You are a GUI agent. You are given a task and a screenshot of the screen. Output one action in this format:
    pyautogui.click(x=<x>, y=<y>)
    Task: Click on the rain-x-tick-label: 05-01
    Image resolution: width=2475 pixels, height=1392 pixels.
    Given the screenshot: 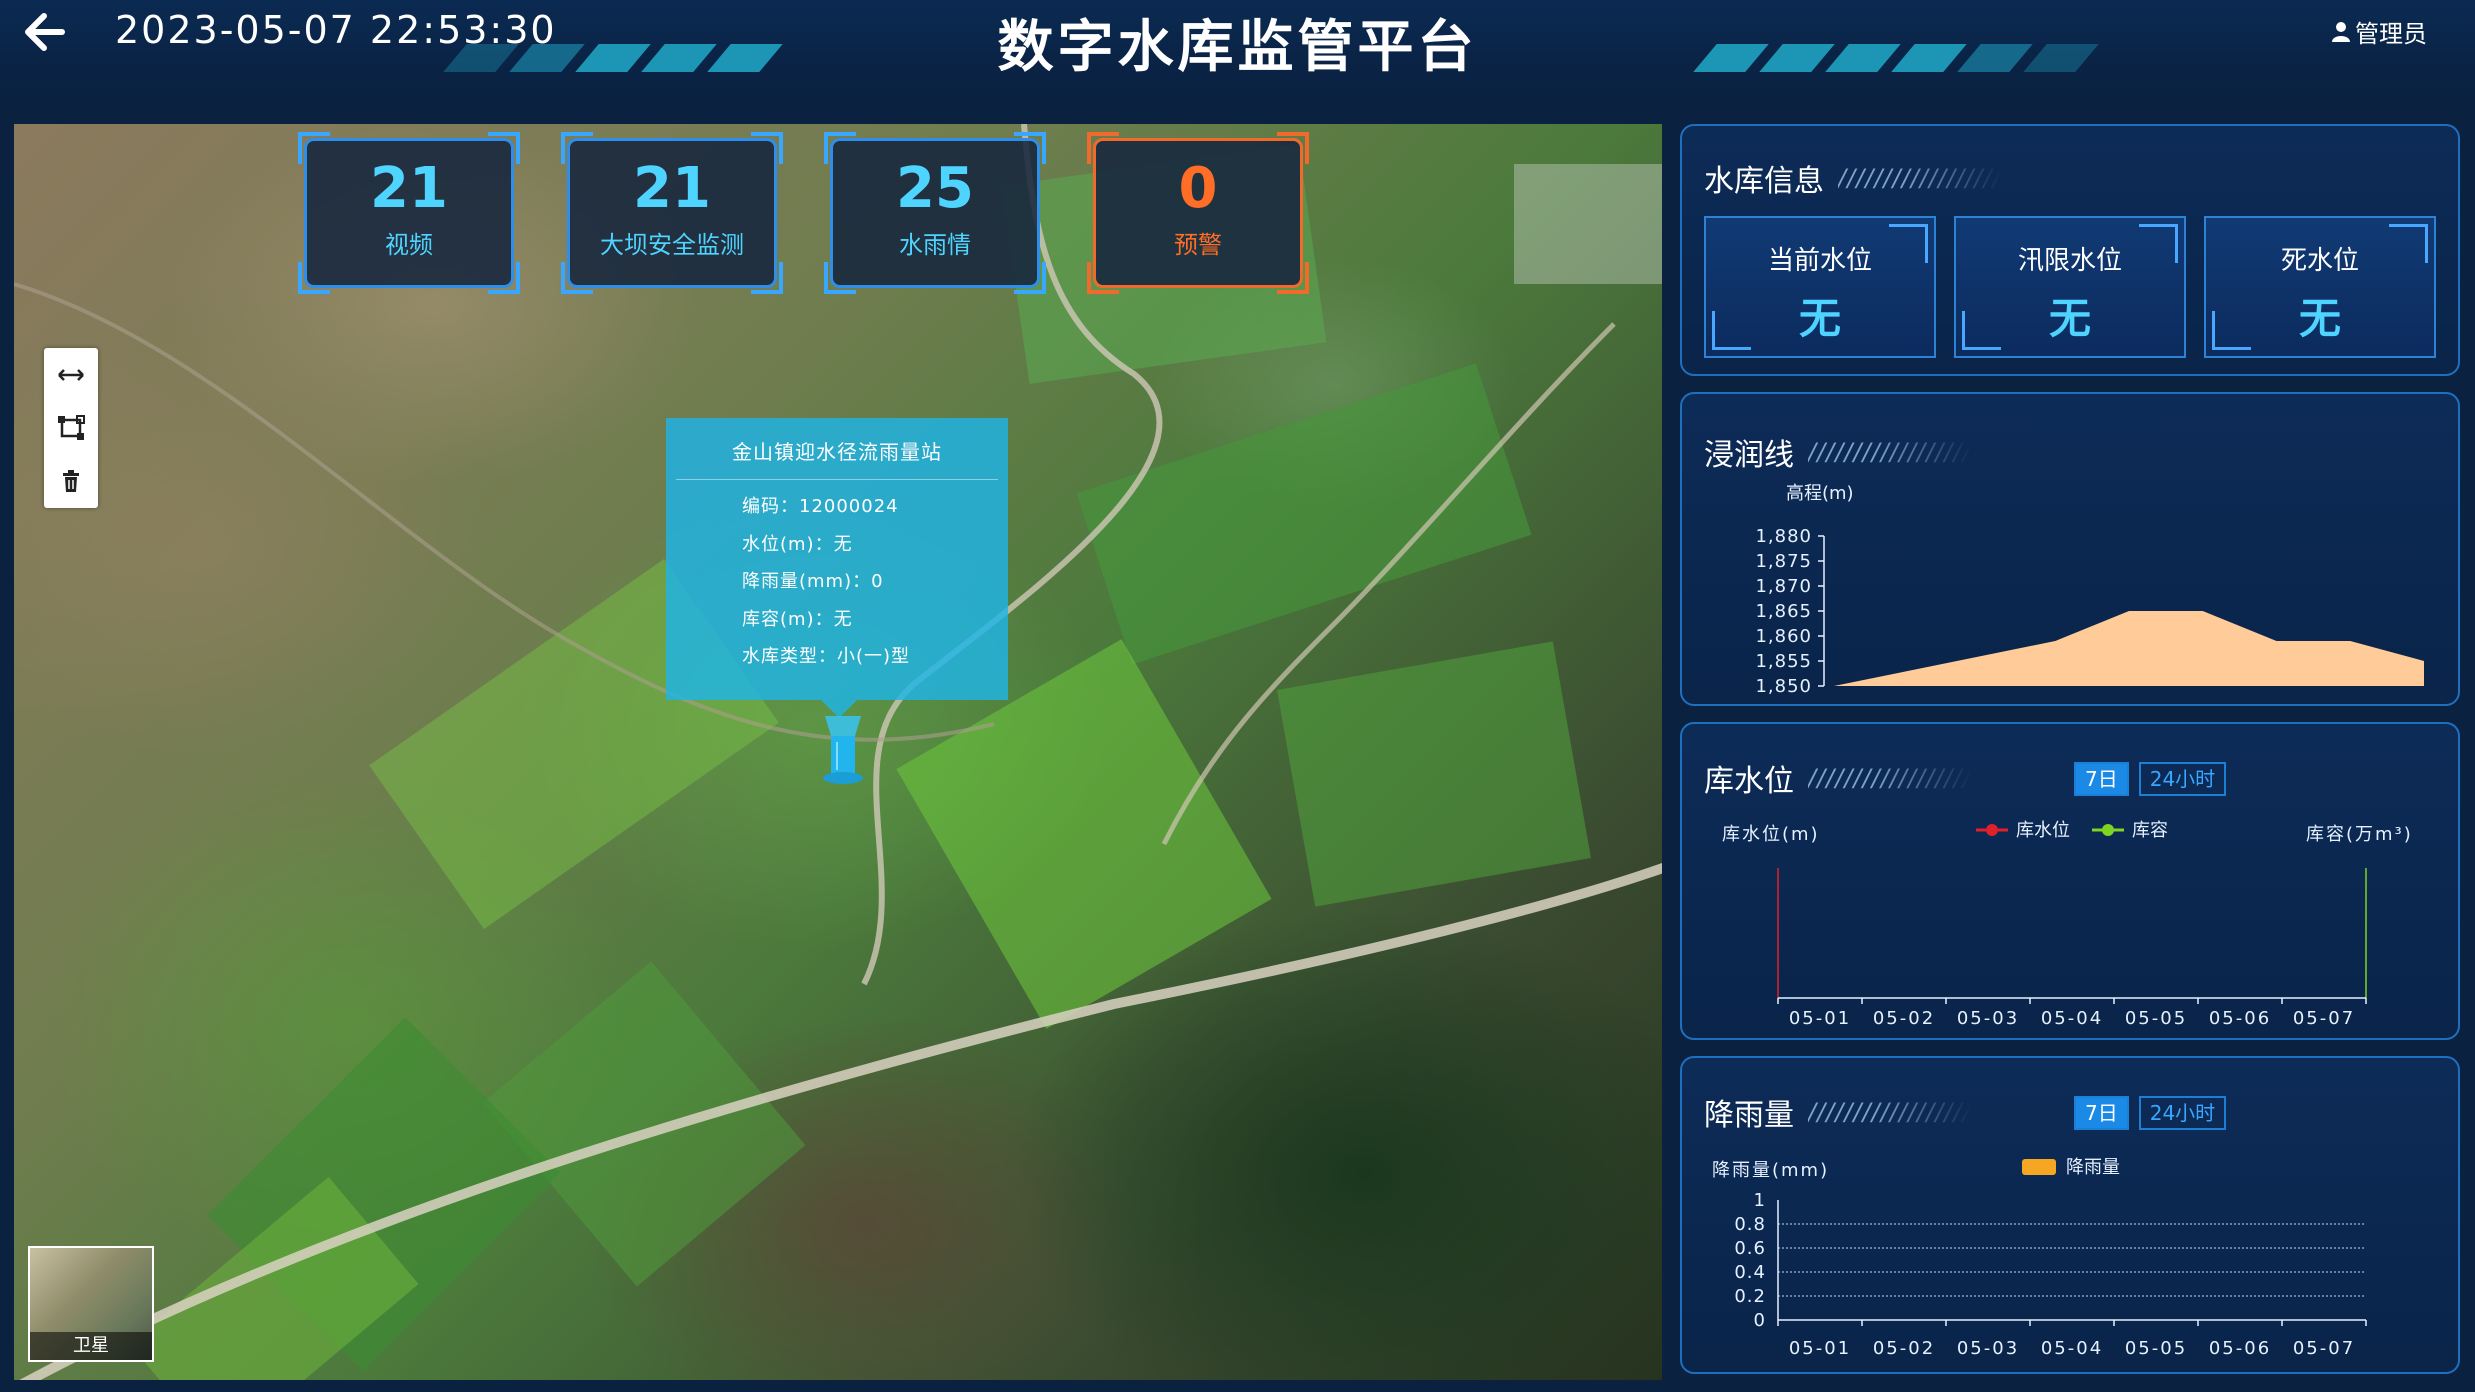 What is the action you would take?
    pyautogui.click(x=1820, y=1348)
    